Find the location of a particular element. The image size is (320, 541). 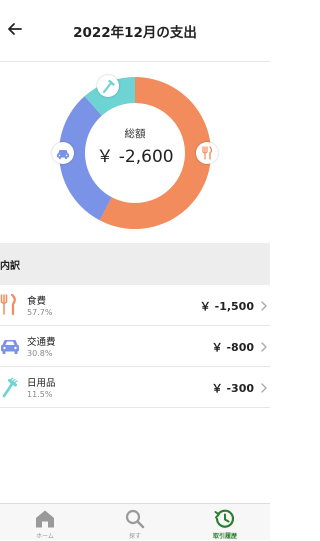

page-title: 2022年12月の支出 is located at coordinates (135, 33).